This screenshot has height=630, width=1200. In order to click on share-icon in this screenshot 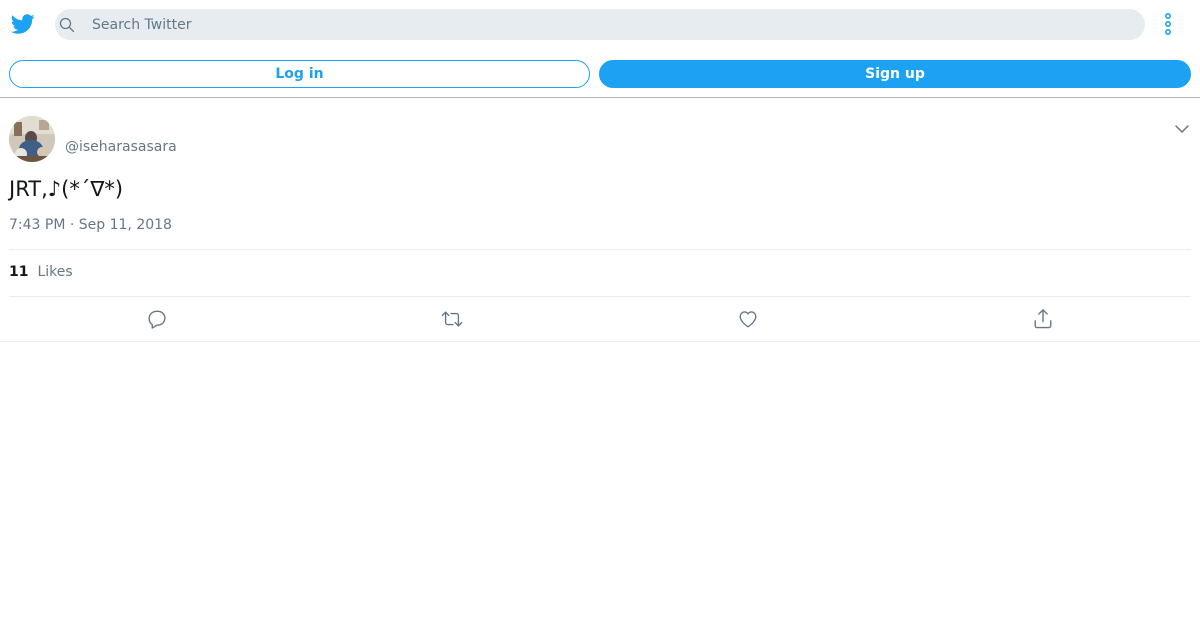, I will do `click(1044, 319)`.